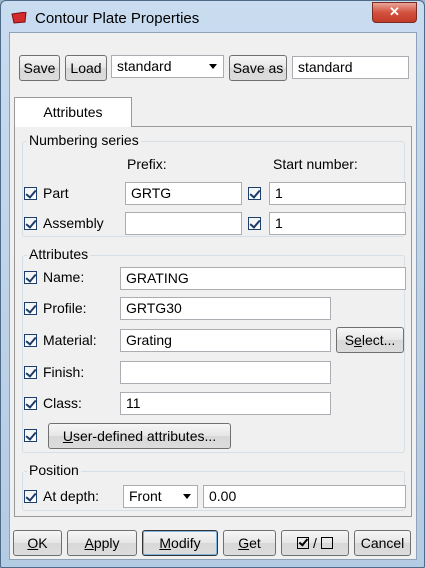  I want to click on profile-checkbox, so click(30, 308).